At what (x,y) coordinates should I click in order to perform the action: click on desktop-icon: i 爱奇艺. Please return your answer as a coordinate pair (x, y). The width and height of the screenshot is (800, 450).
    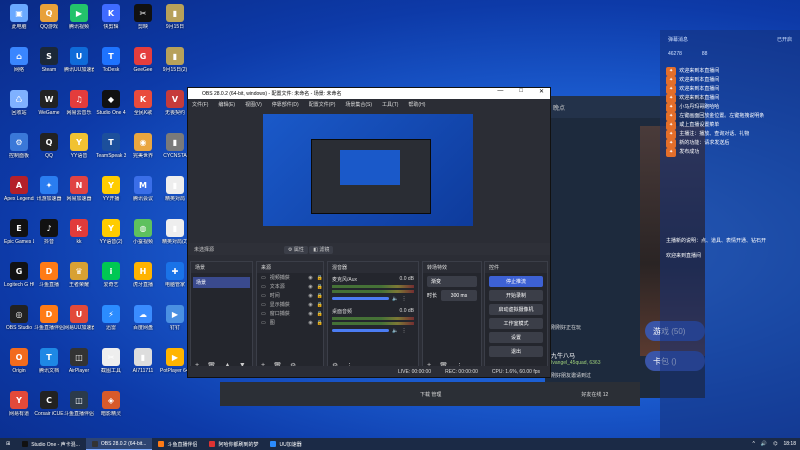
    Looking at the image, I should click on (111, 275).